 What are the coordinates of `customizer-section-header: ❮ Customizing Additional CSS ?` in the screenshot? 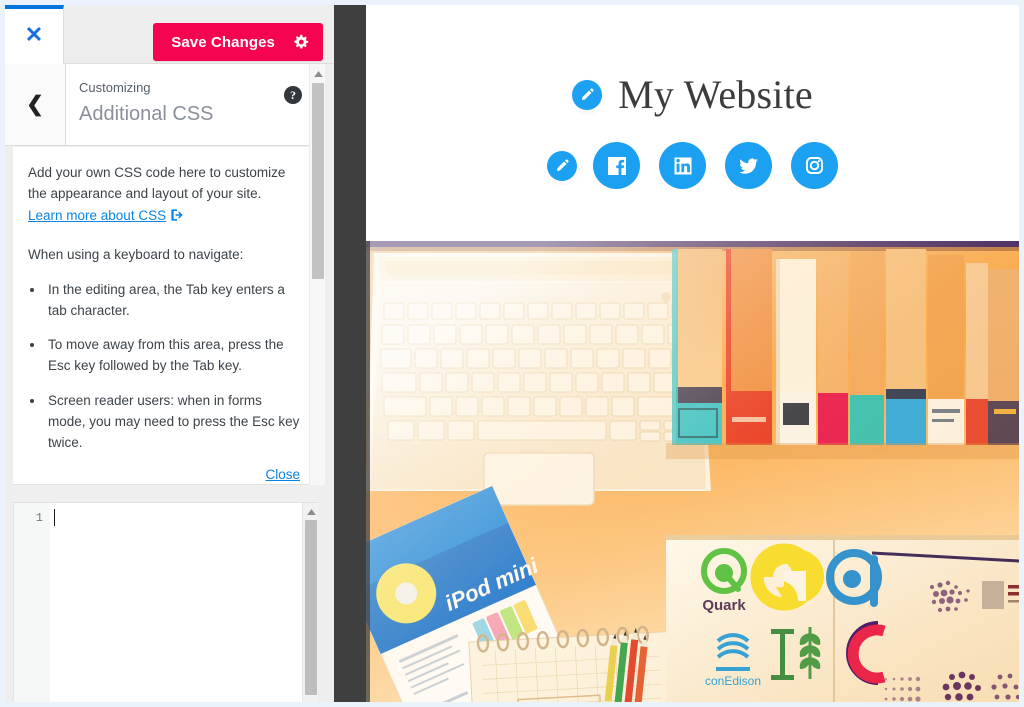 It's located at (161, 105).